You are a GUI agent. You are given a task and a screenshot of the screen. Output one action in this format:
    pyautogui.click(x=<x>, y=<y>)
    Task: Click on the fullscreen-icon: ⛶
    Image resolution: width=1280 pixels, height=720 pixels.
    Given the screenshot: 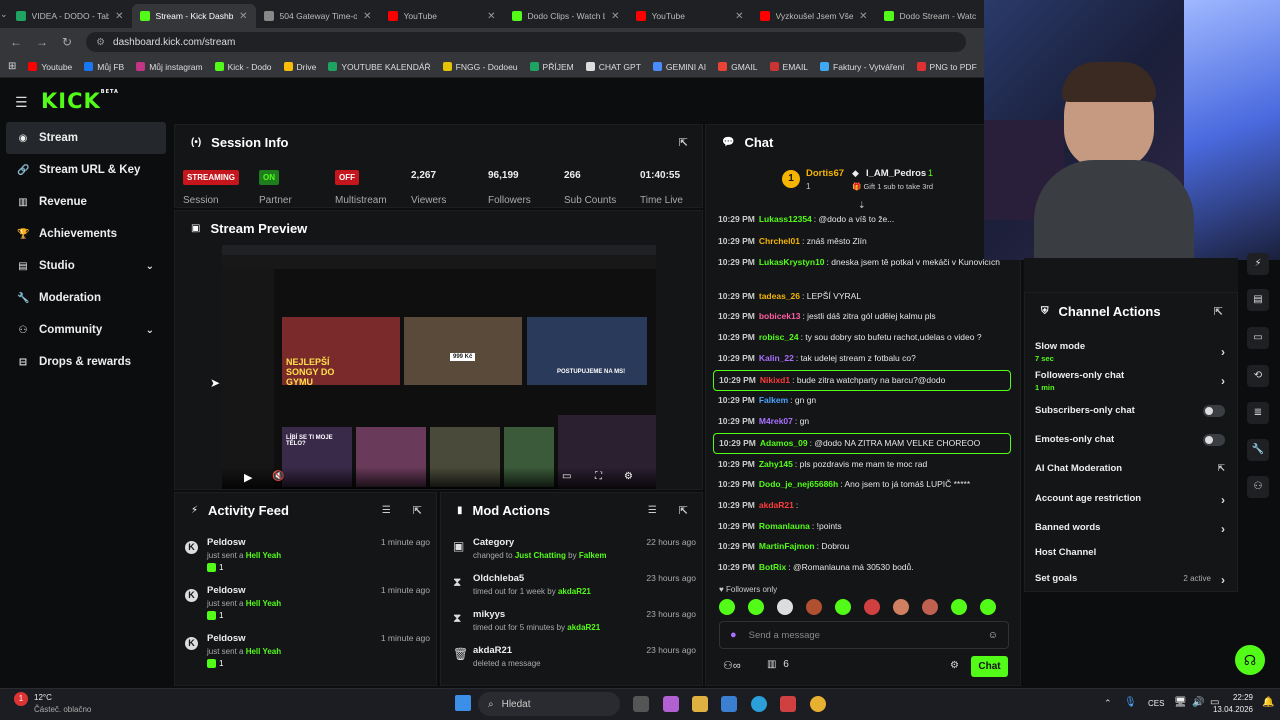 What is the action you would take?
    pyautogui.click(x=598, y=476)
    